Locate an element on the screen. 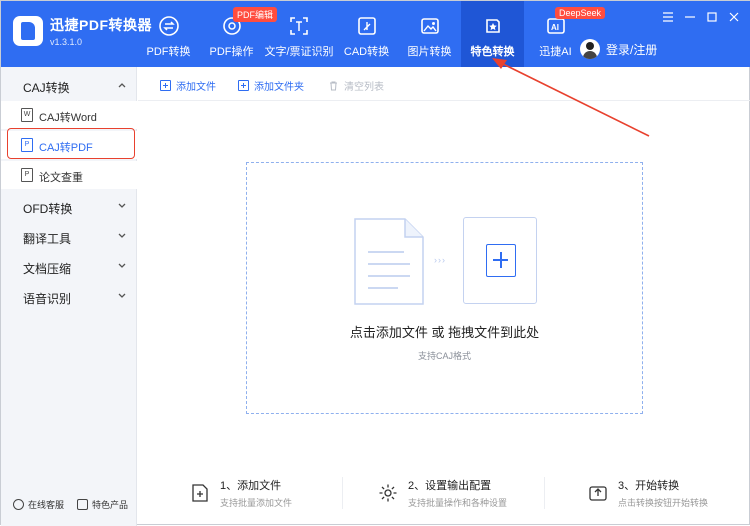 This screenshot has height=526, width=750. add-folder-icon is located at coordinates (243, 85).